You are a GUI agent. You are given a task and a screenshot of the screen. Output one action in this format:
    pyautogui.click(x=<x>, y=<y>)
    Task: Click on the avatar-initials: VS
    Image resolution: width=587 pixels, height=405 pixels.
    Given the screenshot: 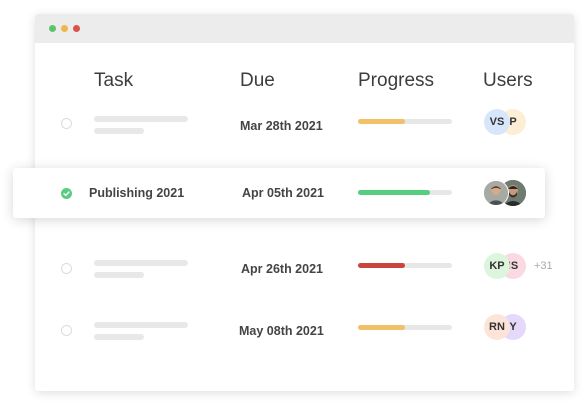 What is the action you would take?
    pyautogui.click(x=497, y=122)
    